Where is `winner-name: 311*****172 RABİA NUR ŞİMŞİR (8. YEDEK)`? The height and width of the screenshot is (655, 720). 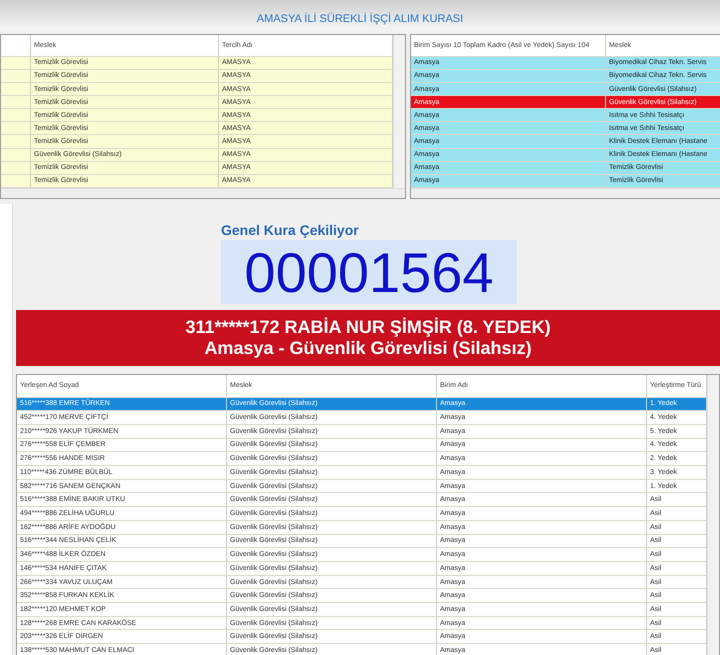
winner-name: 311*****172 RABİA NUR ŞİMŞİR (8. YEDEK) is located at coordinates (368, 327).